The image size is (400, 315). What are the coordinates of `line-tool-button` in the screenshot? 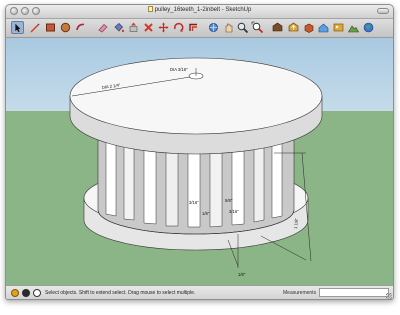 It's located at (34, 27).